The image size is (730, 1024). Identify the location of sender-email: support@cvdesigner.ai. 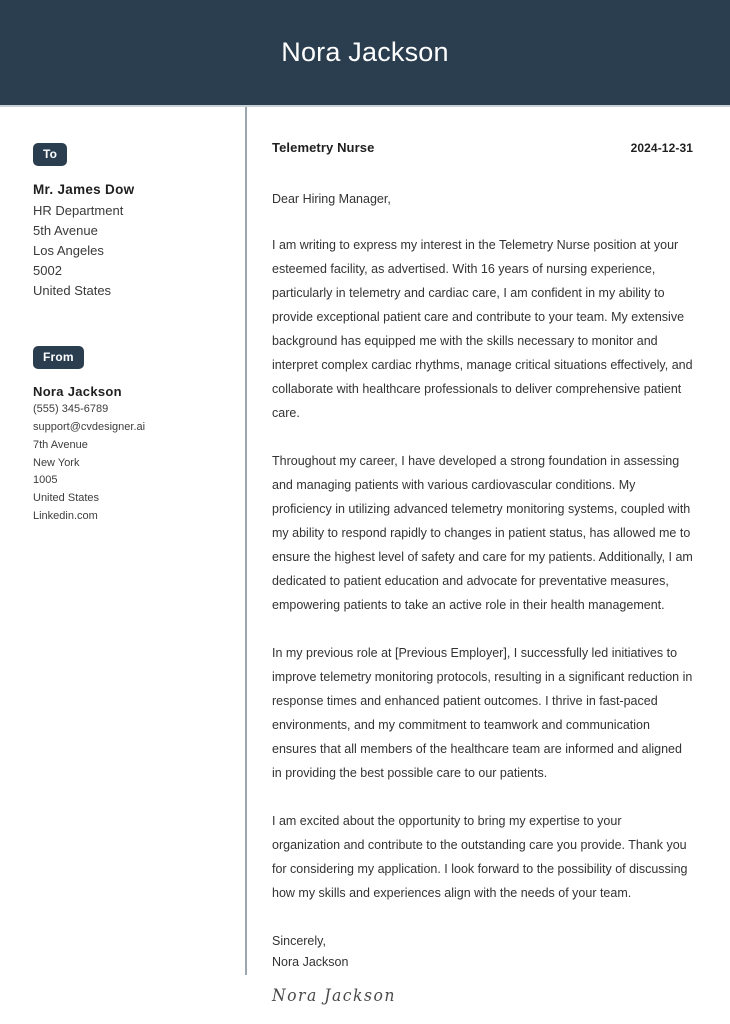
(89, 426).